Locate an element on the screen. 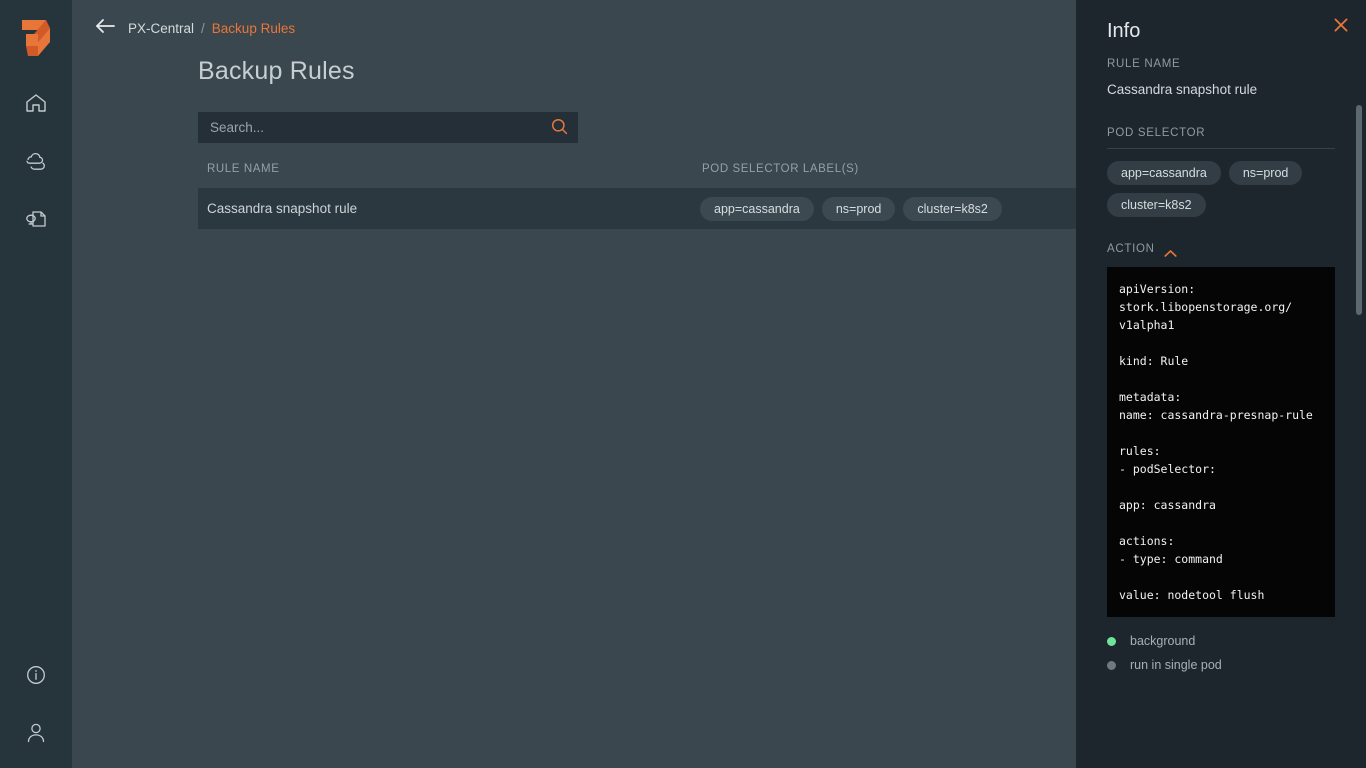 The width and height of the screenshot is (1366, 768). option-background: background is located at coordinates (1236, 641).